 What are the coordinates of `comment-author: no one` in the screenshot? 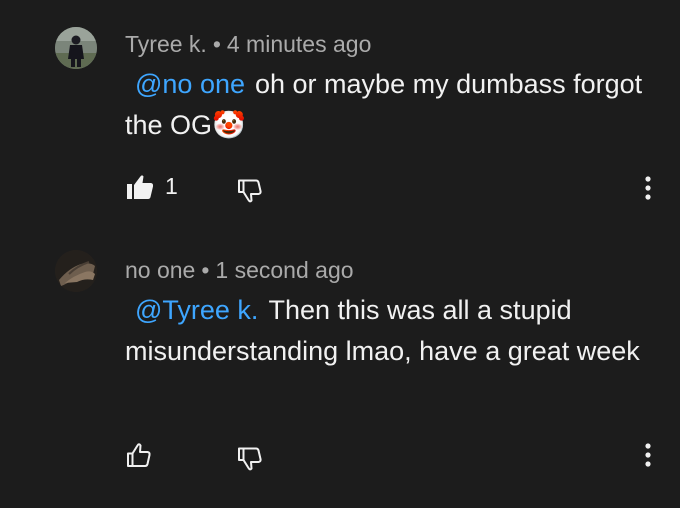 It's located at (160, 270).